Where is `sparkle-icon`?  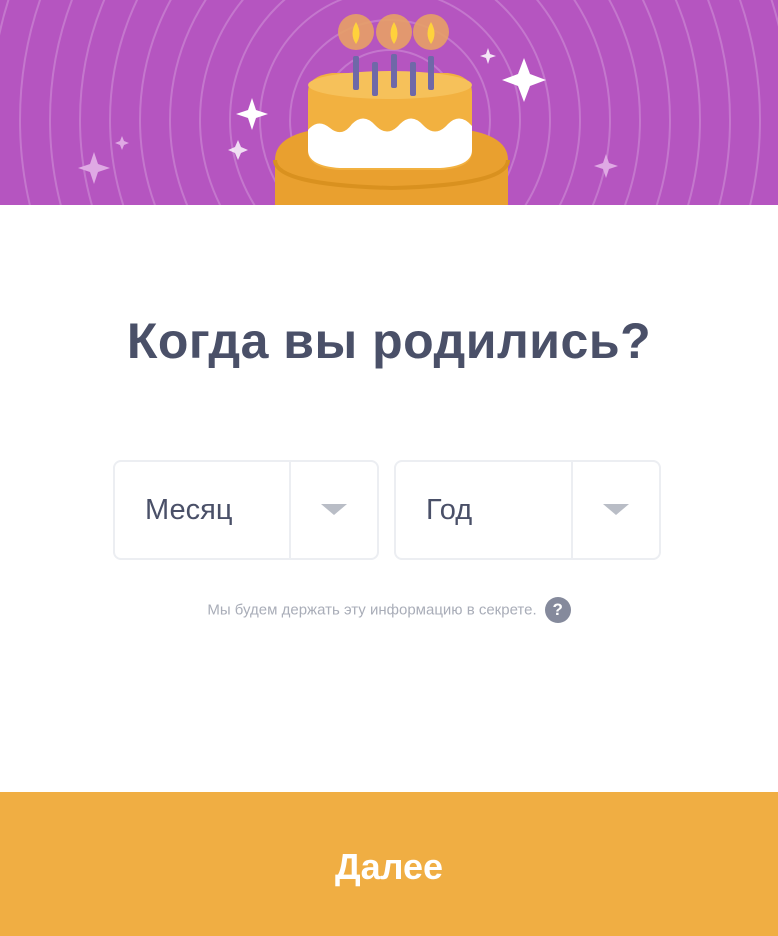
sparkle-icon is located at coordinates (252, 114).